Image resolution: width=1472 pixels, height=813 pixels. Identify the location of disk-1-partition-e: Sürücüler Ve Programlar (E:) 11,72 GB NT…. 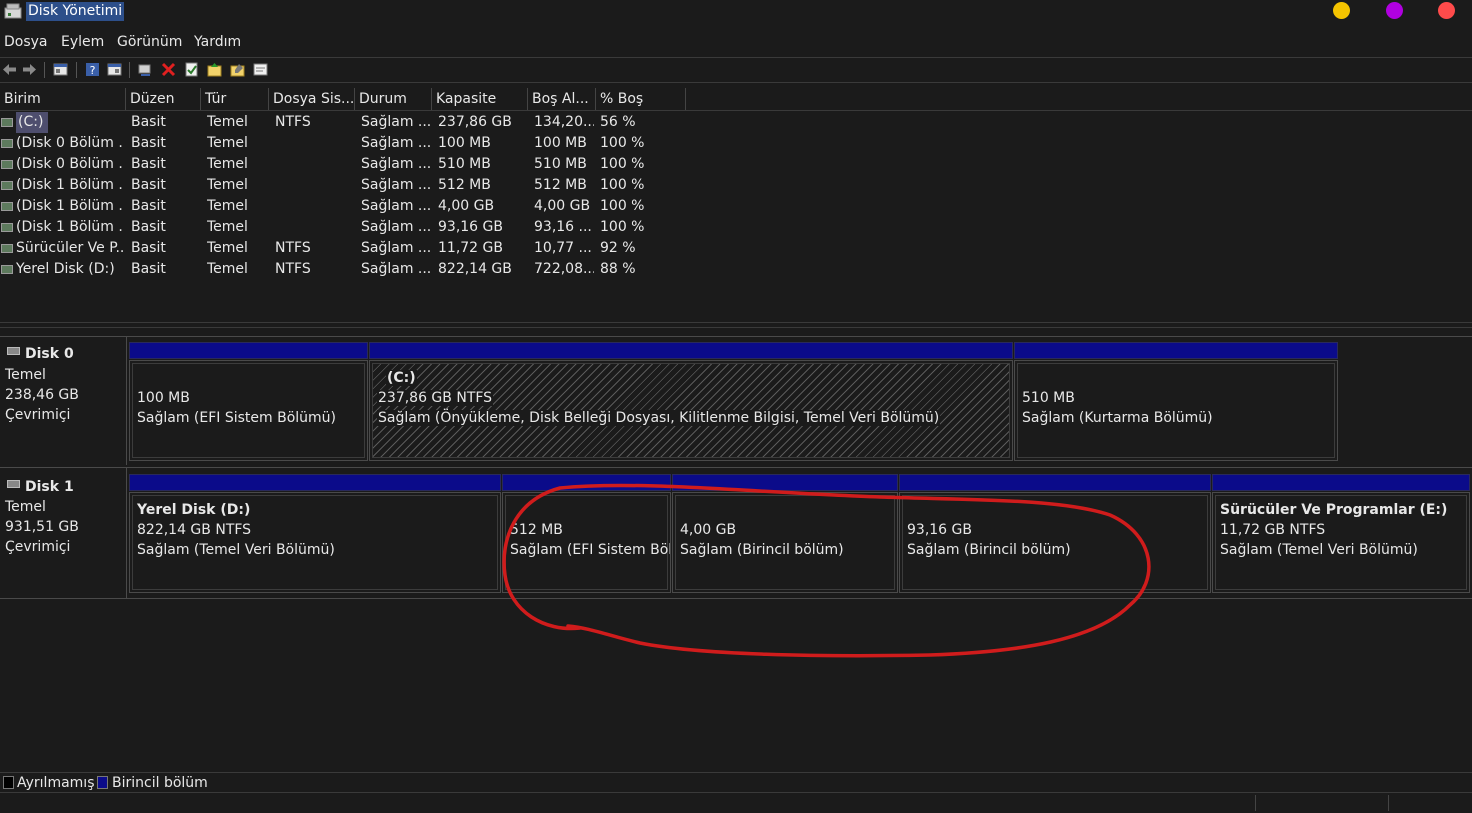
(1341, 542).